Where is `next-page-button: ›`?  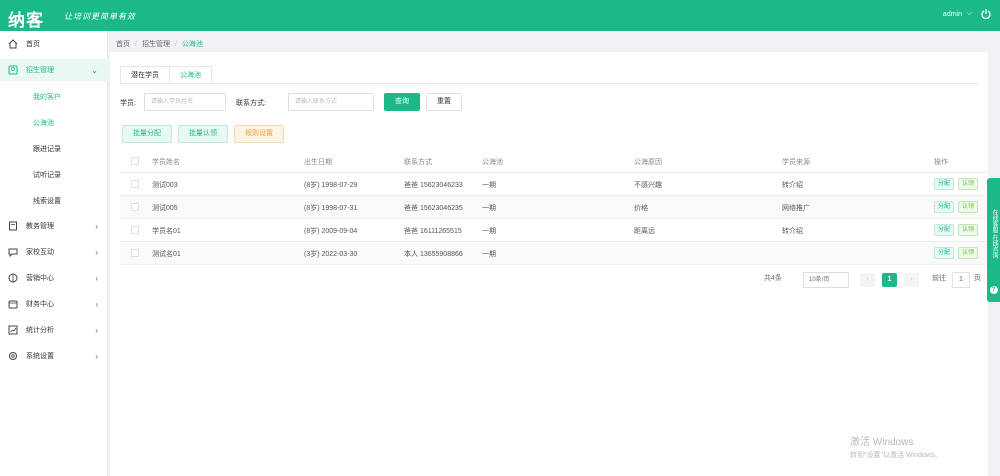
next-page-button: › is located at coordinates (911, 280).